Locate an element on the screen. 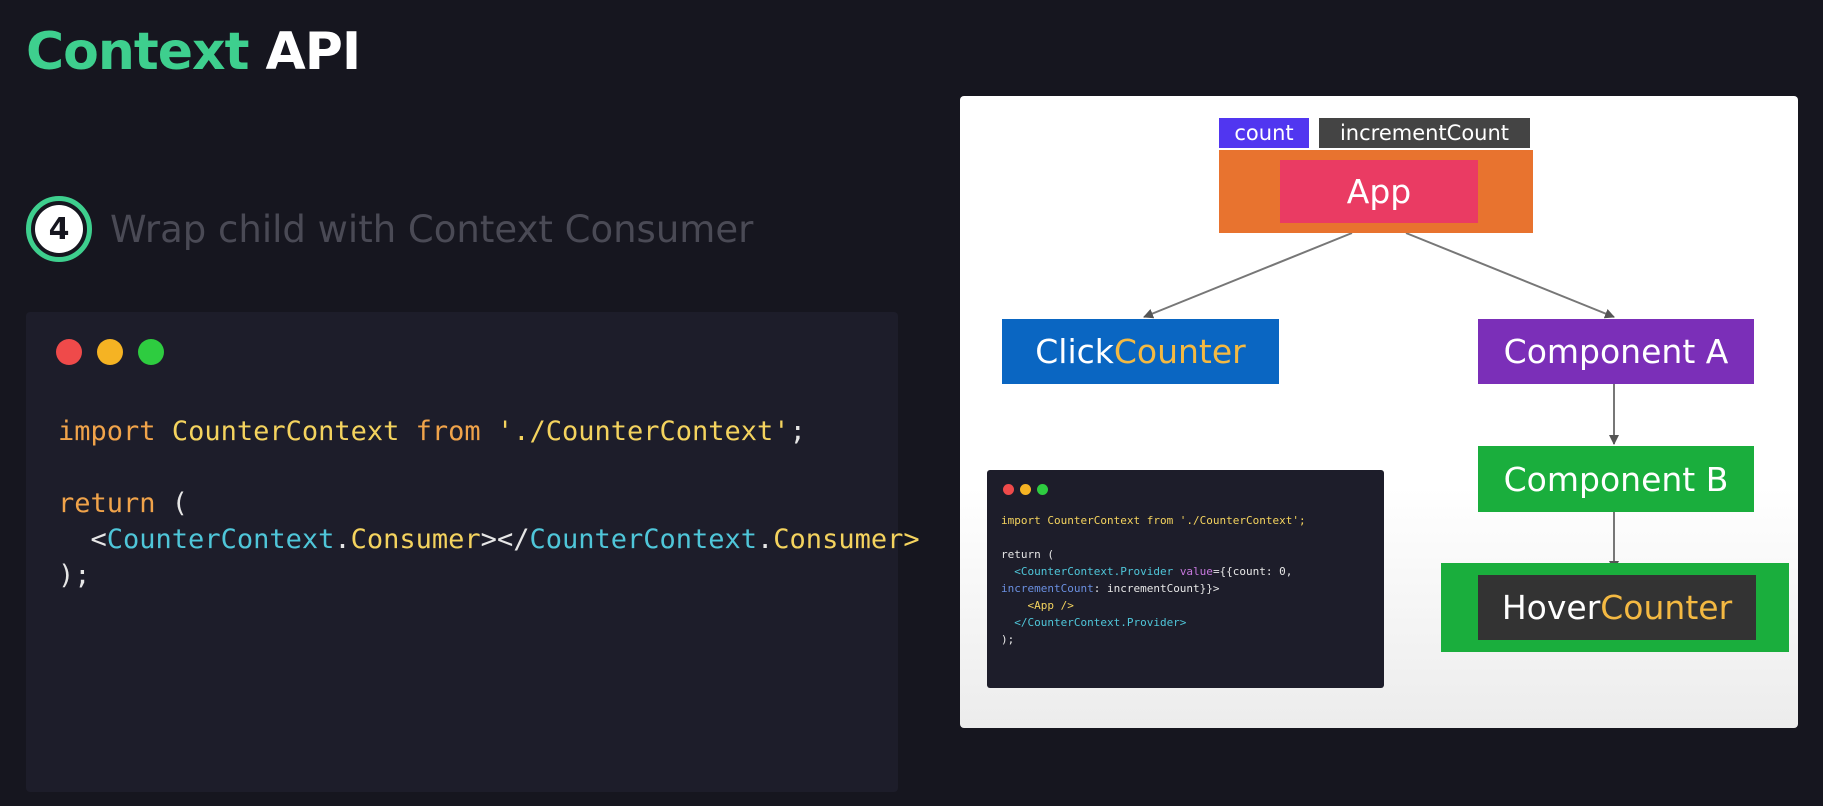  code-tag-open: < is located at coordinates (98, 539).